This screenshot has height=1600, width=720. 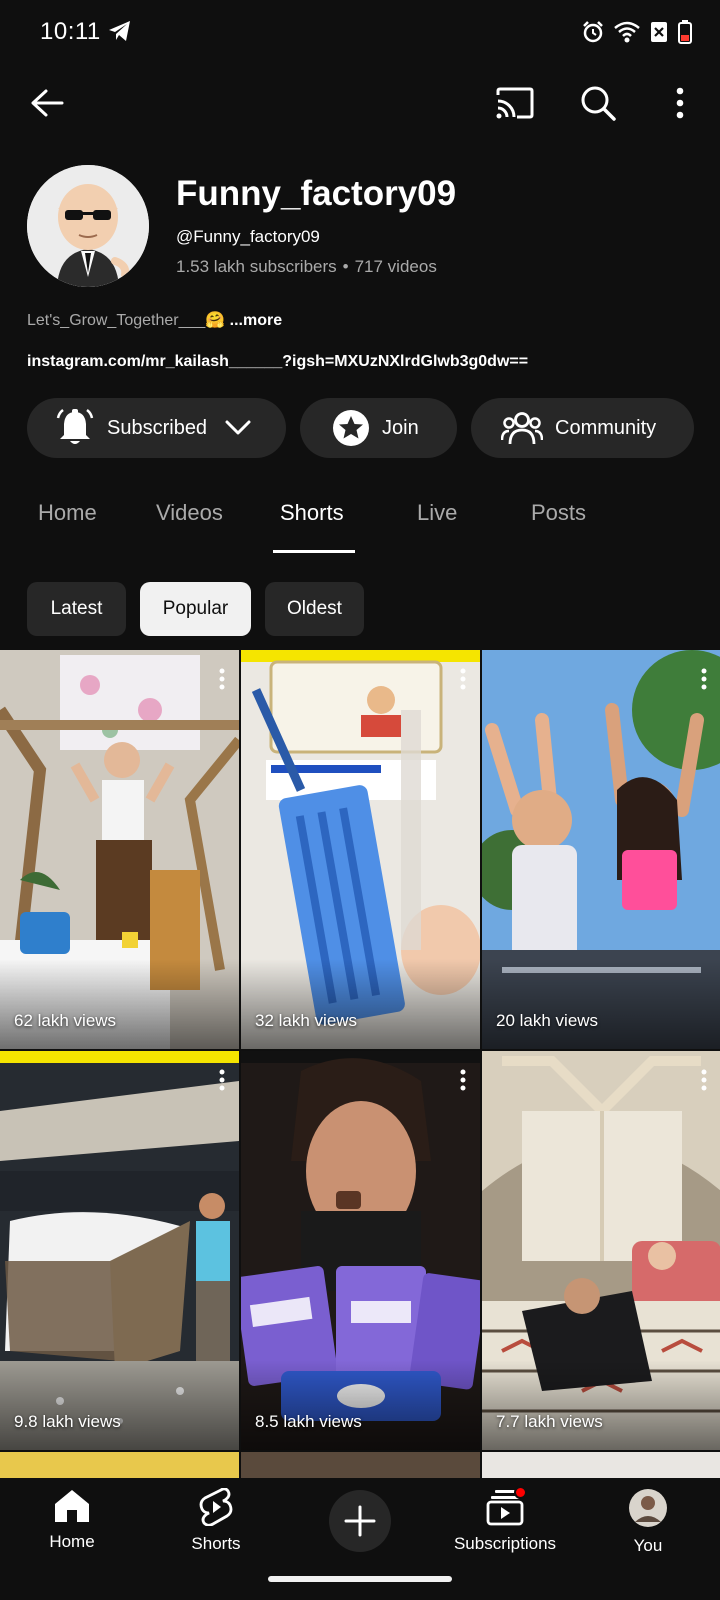 What do you see at coordinates (312, 513) in the screenshot?
I see `tab-shorts: Shorts` at bounding box center [312, 513].